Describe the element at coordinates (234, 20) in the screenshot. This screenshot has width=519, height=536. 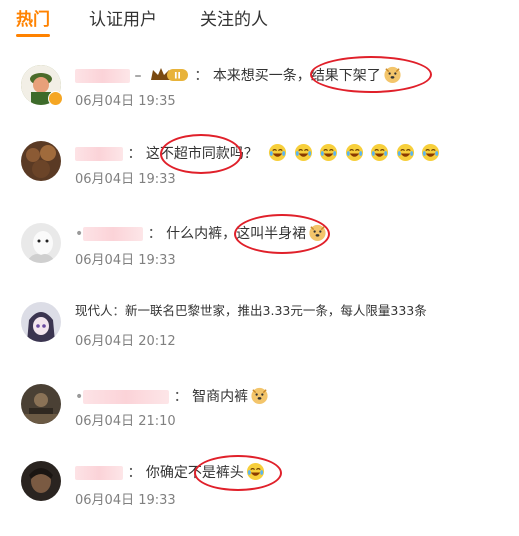
I see `tab-following: 关注的人` at that location.